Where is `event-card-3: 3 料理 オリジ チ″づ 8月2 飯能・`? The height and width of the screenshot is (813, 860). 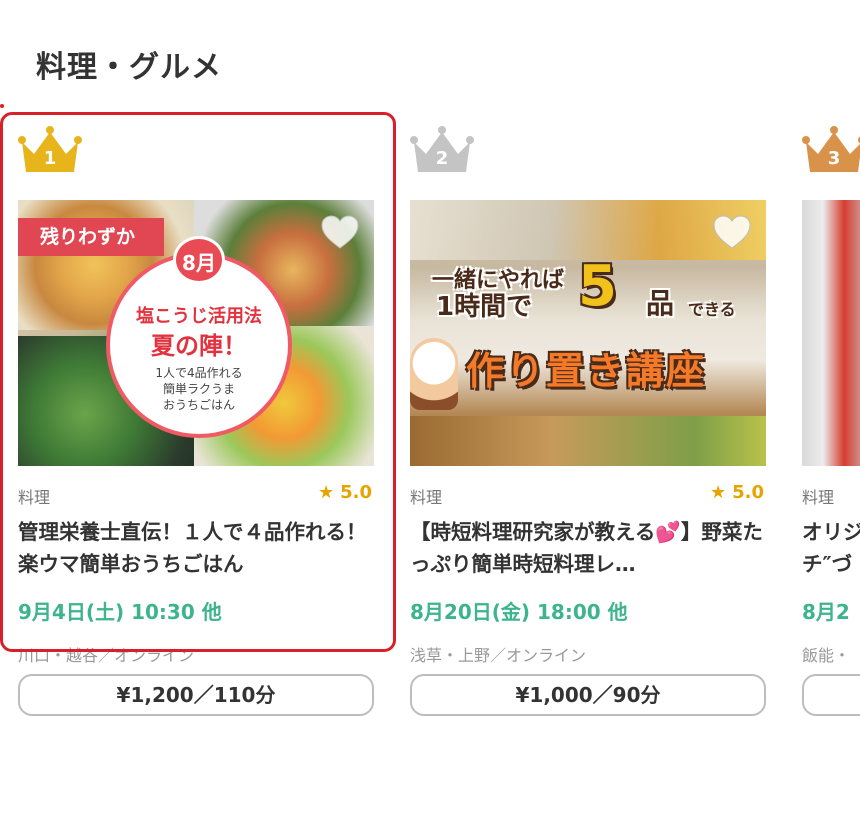
event-card-3: 3 料理 オリジ チ″づ 8月2 飯能・ is located at coordinates (822, 388).